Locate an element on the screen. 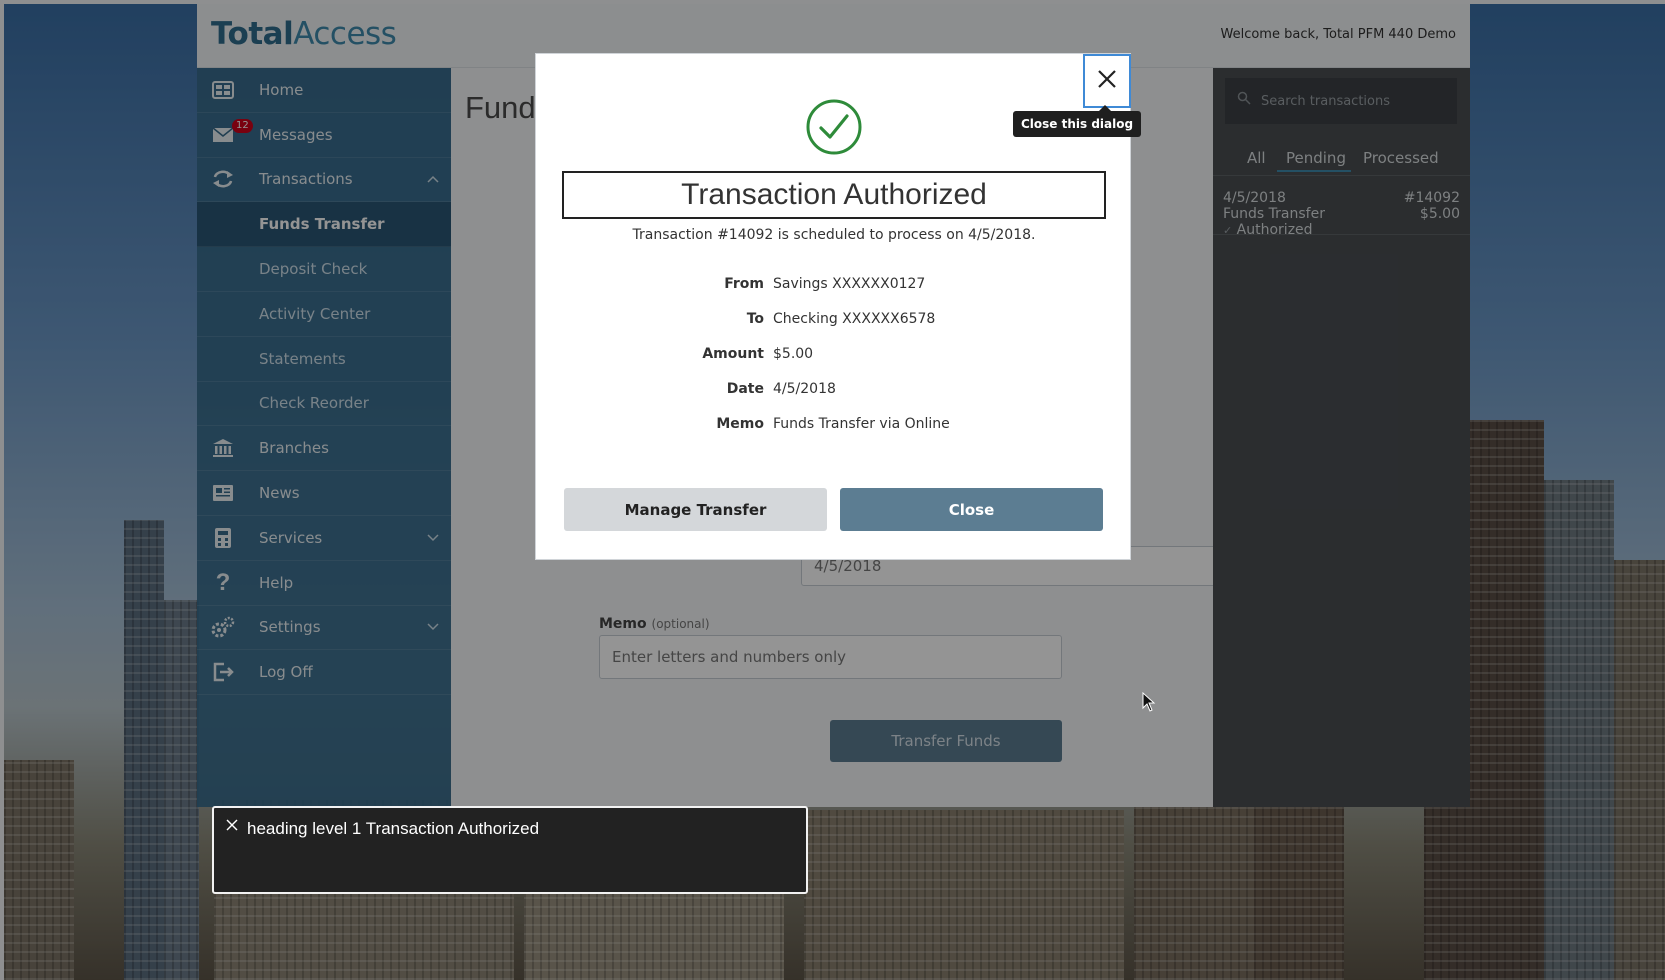 This screenshot has height=980, width=1665. screen-reader-caption: heading level 1 Transaction Authorized is located at coordinates (510, 850).